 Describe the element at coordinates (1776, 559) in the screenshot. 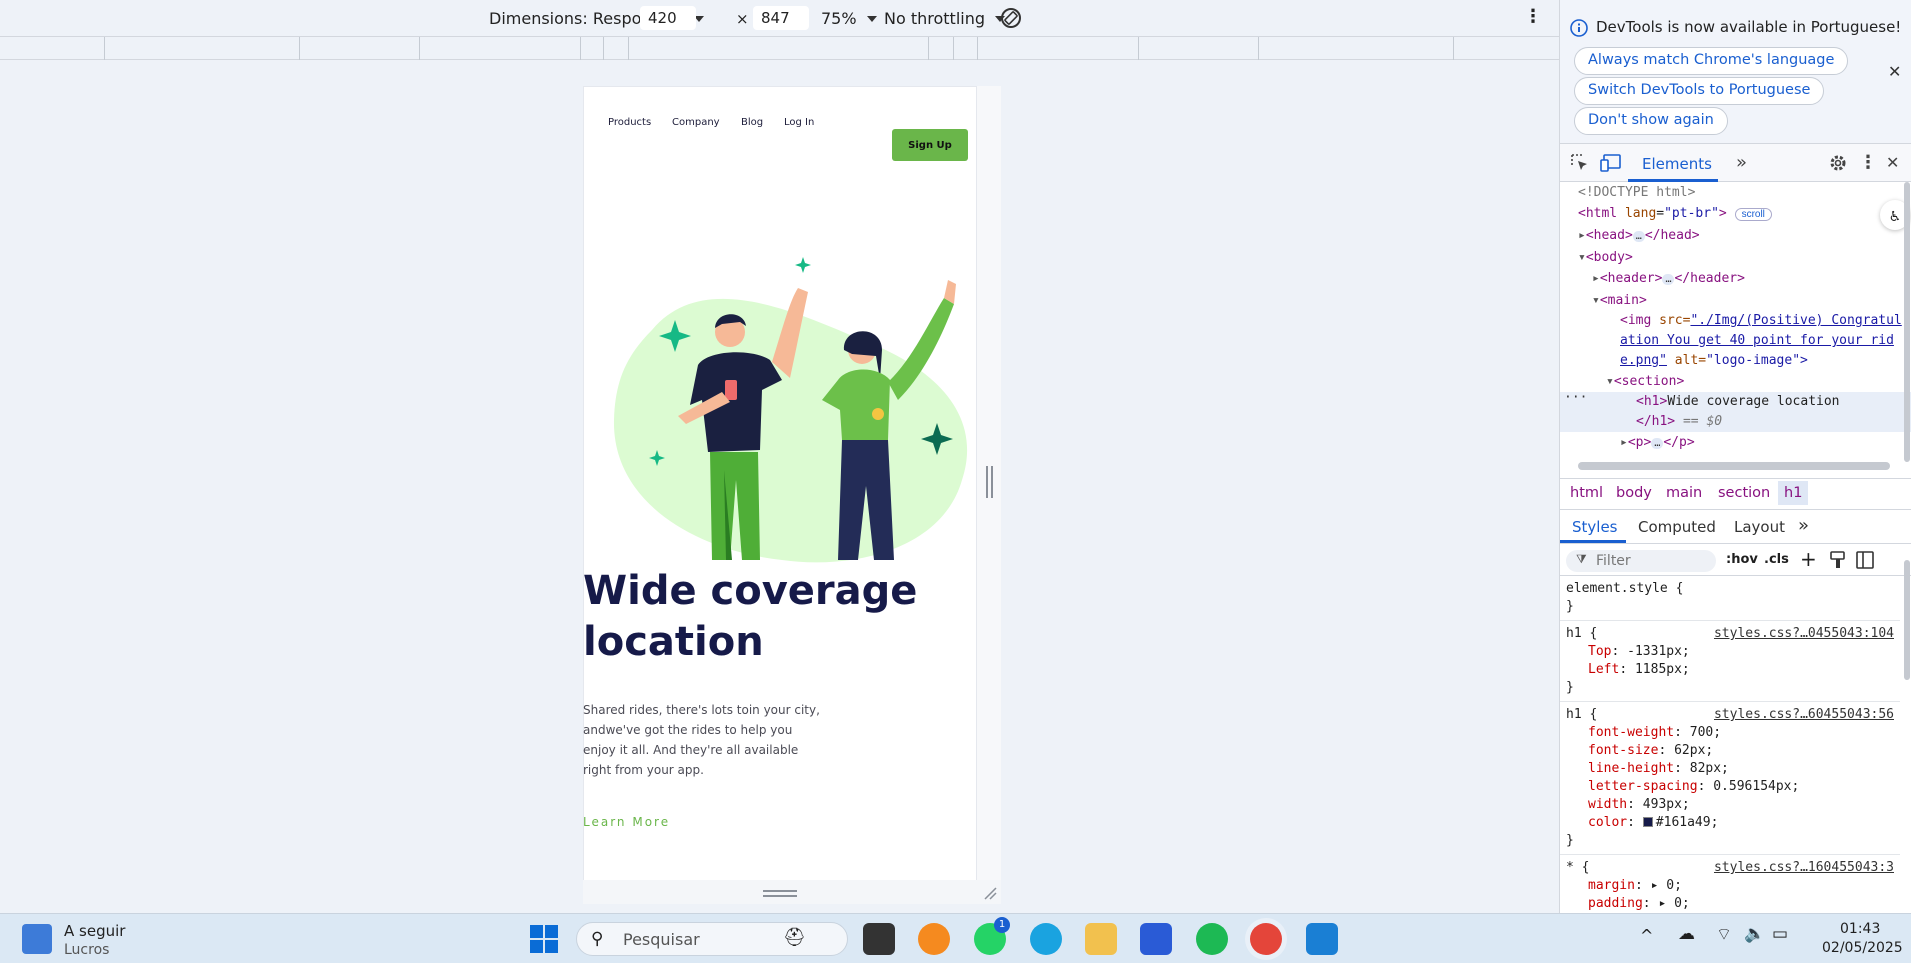

I see `cls-toggle: .cls` at that location.